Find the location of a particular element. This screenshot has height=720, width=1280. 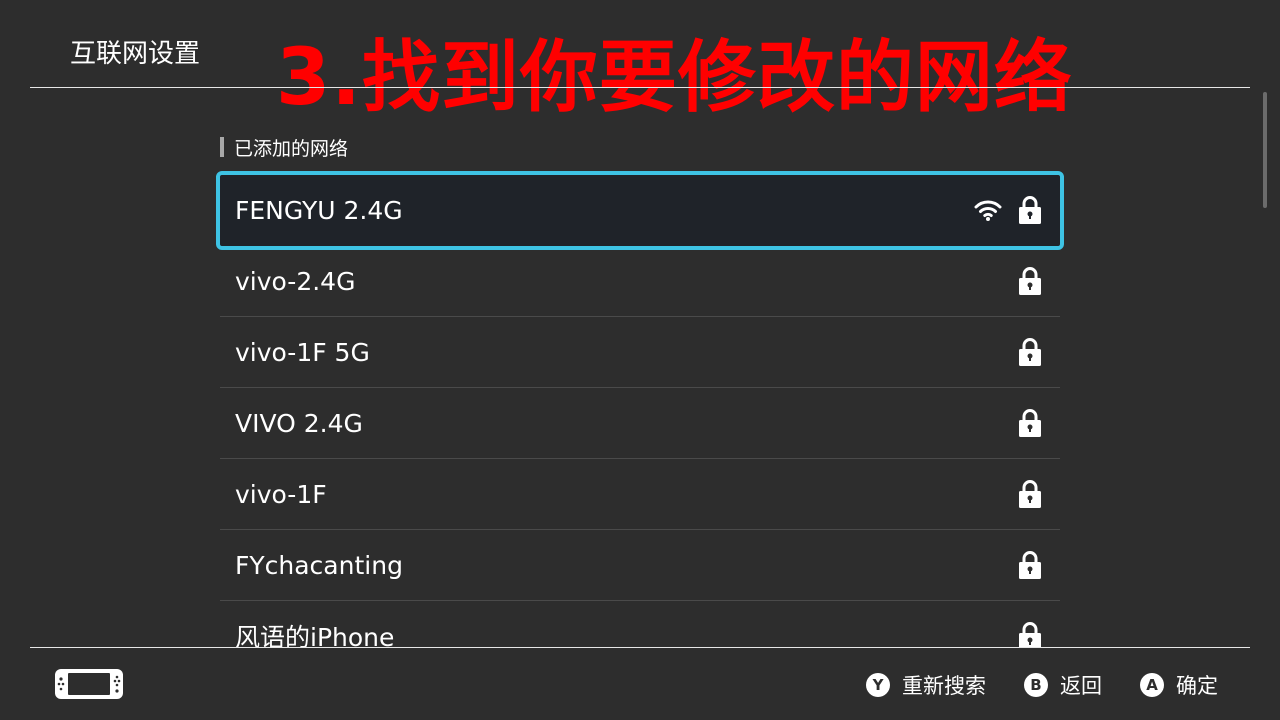

network-name: vivo-1F 5G is located at coordinates (302, 352).